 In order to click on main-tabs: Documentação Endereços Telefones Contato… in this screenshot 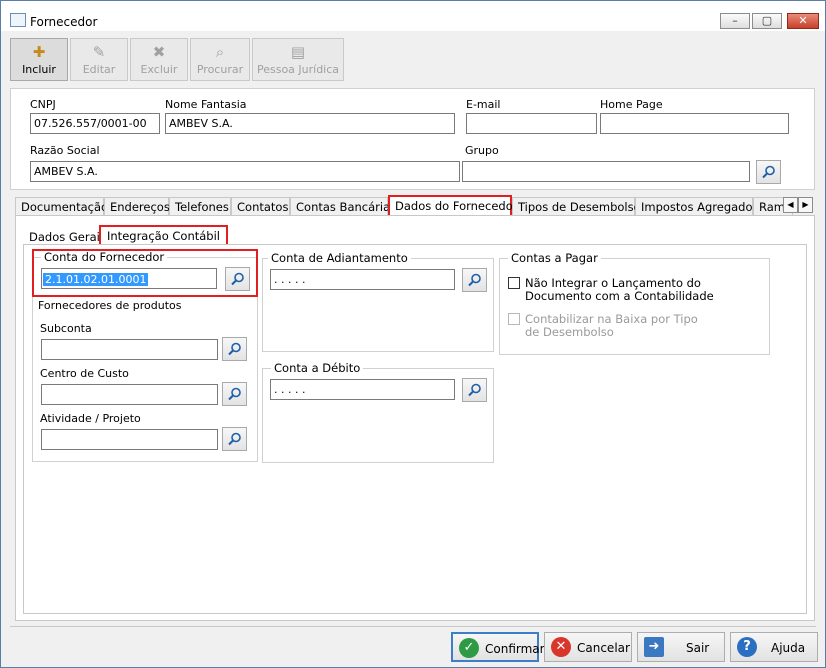, I will do `click(415, 205)`.